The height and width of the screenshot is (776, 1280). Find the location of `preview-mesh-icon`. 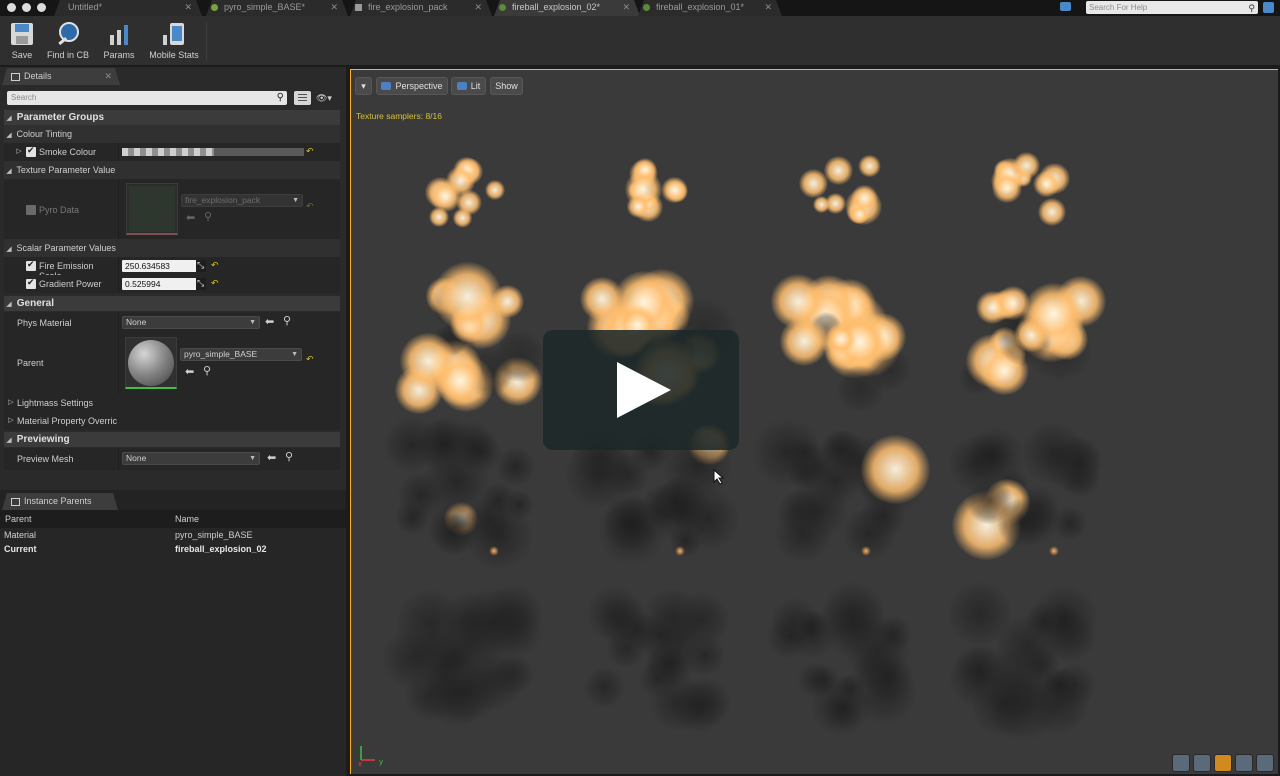

preview-mesh-icon is located at coordinates (1265, 763).